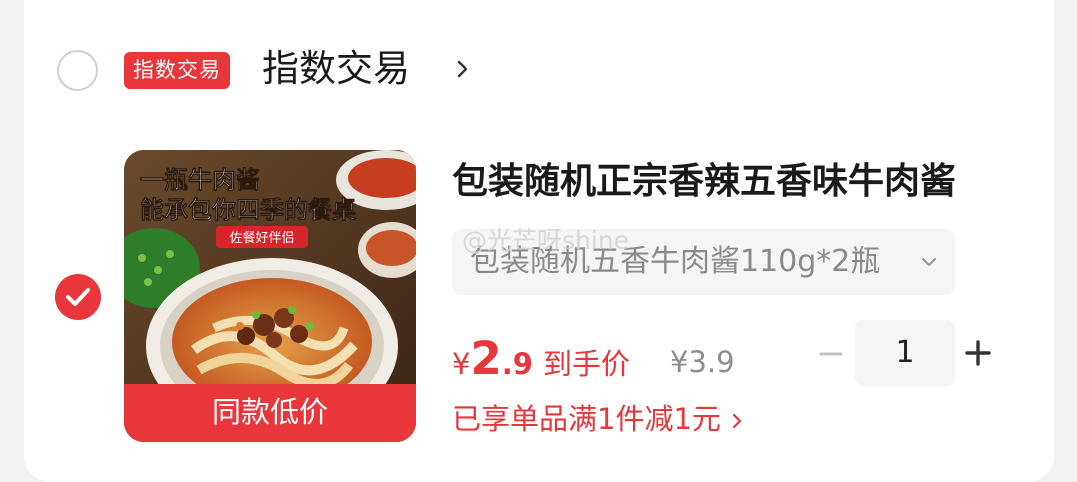 This screenshot has width=1077, height=482. I want to click on final-price: ¥2.9 到手价, so click(541, 358).